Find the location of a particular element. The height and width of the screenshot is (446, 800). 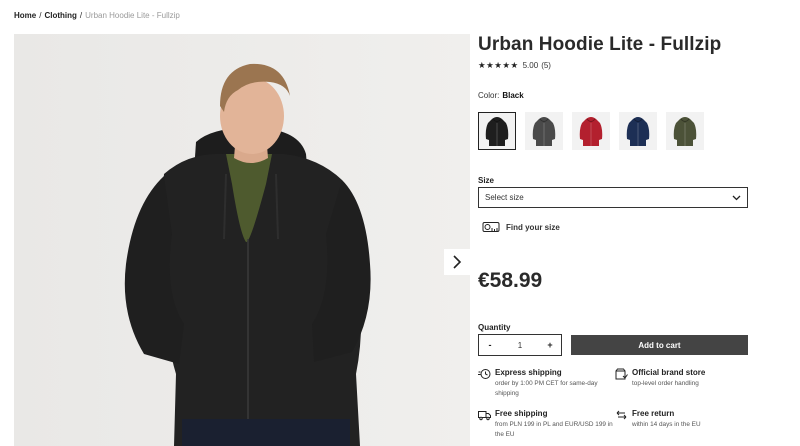

chevron-down-icon is located at coordinates (736, 197).